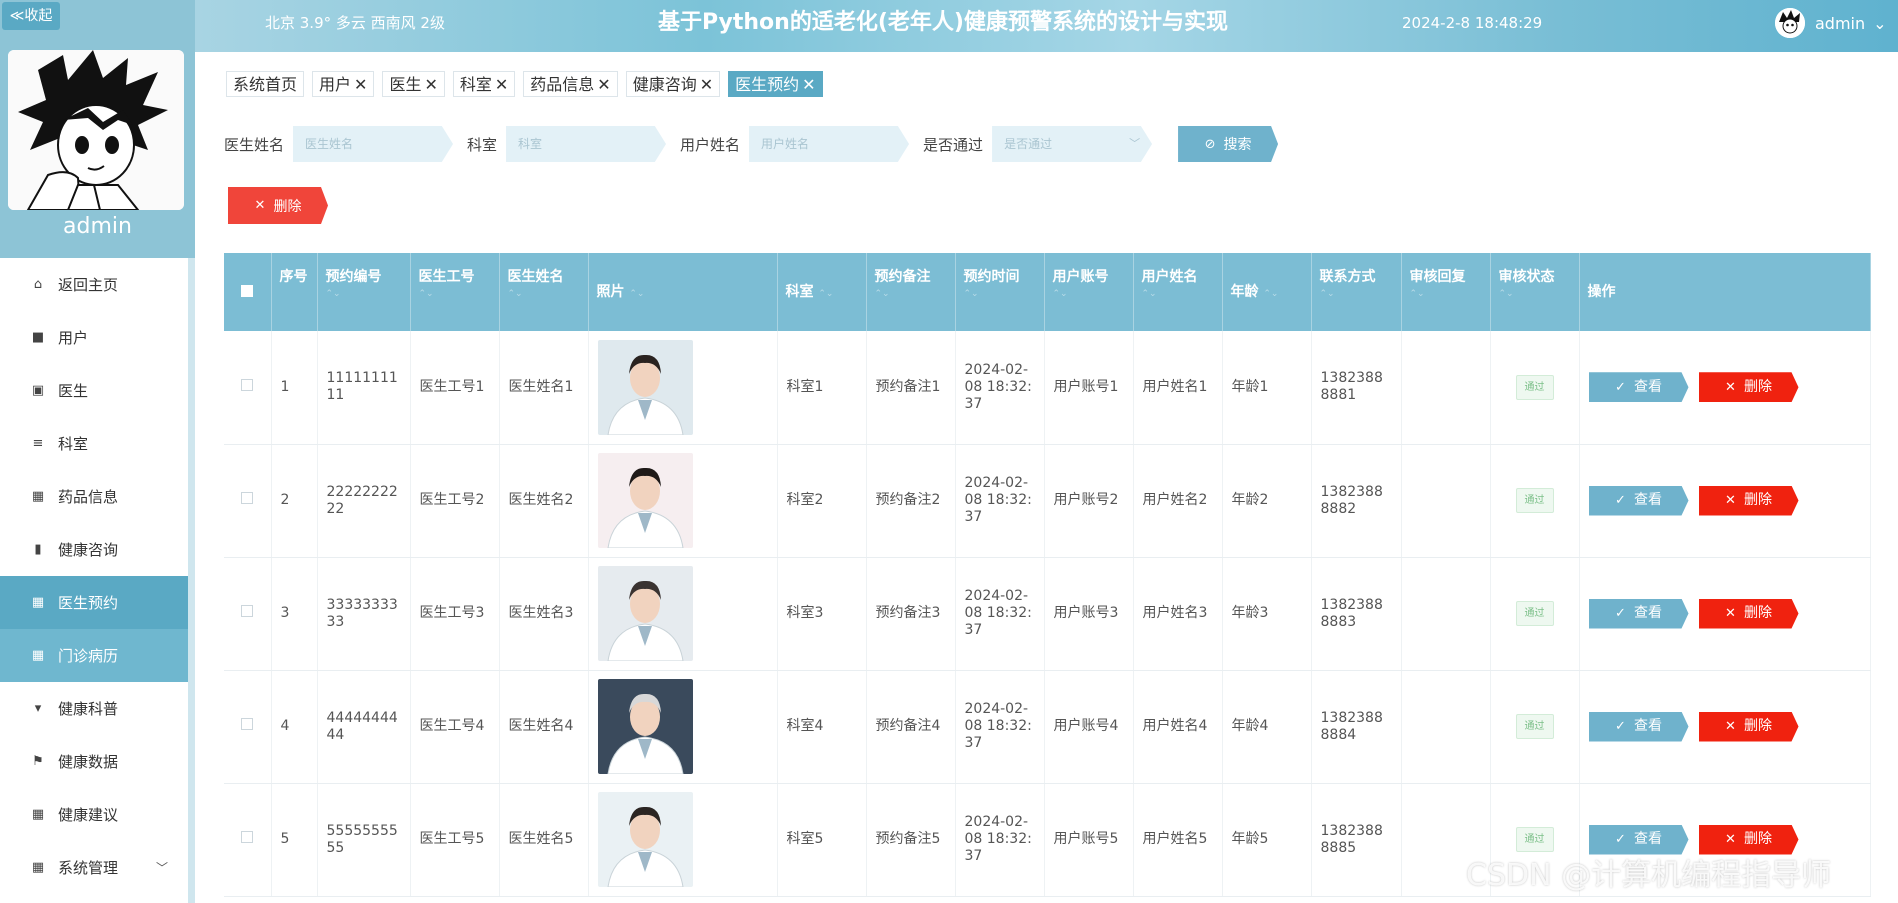  I want to click on chart-icon: ▮, so click(38, 549).